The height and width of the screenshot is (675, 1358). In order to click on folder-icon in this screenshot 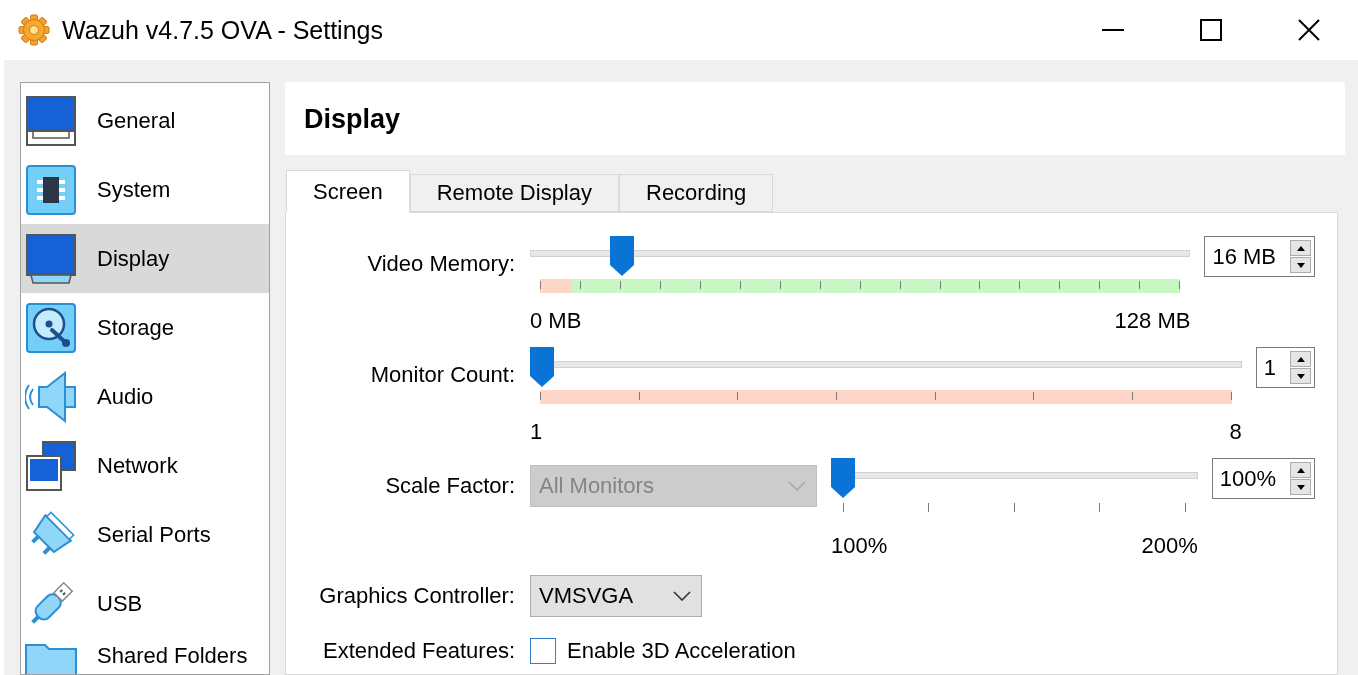, I will do `click(51, 659)`.